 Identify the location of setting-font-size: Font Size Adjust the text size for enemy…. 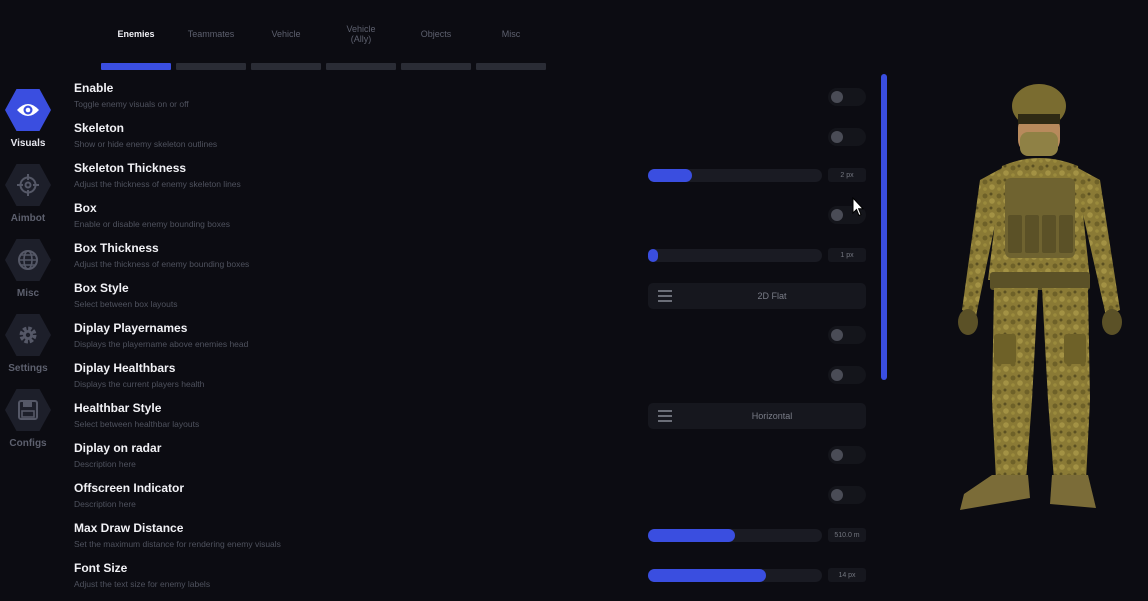
(474, 581).